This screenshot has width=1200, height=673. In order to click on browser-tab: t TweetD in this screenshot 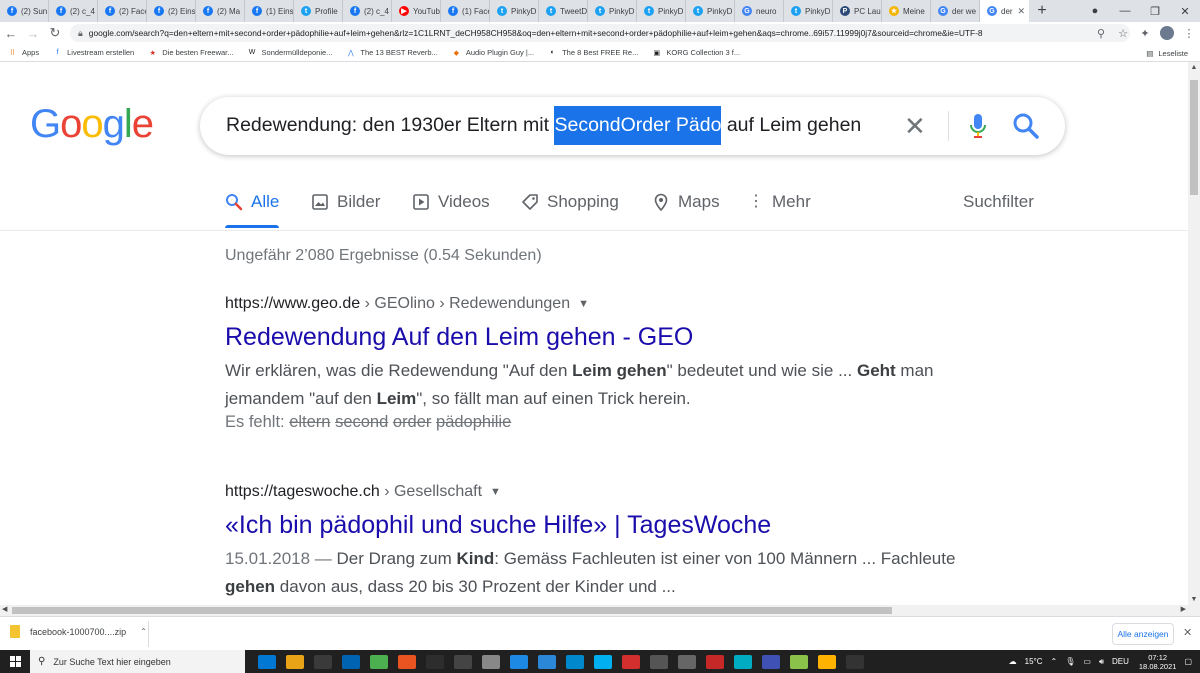, I will do `click(563, 11)`.